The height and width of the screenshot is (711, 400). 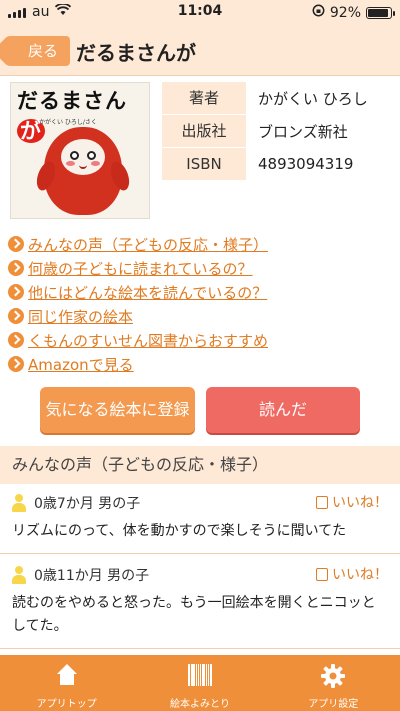 What do you see at coordinates (81, 316) in the screenshot?
I see `link-label: 同じ作家の絵本` at bounding box center [81, 316].